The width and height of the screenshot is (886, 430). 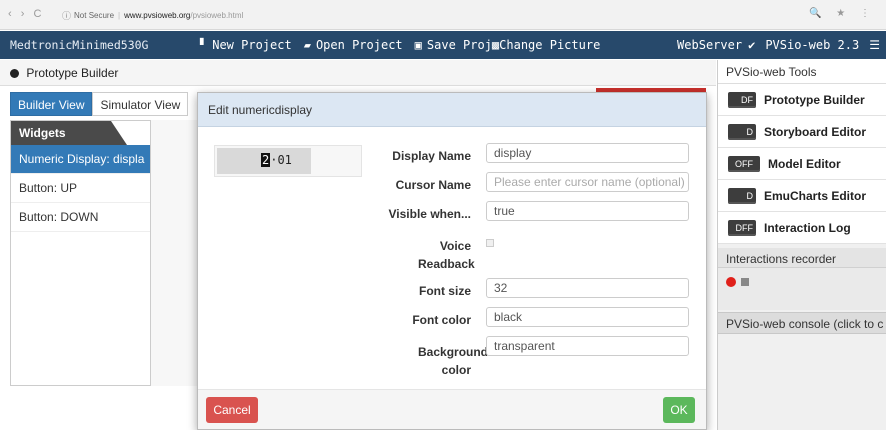 I want to click on tool-emucharts-editor: D EmuCharts Editor, so click(x=802, y=196).